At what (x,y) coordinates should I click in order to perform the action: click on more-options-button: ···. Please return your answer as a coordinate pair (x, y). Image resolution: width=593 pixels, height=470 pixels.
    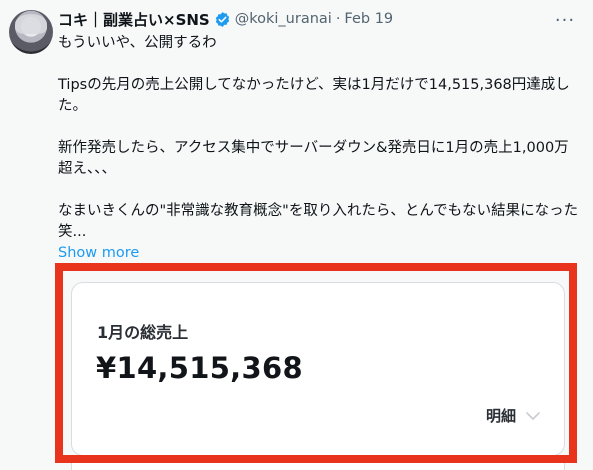
    Looking at the image, I should click on (565, 20).